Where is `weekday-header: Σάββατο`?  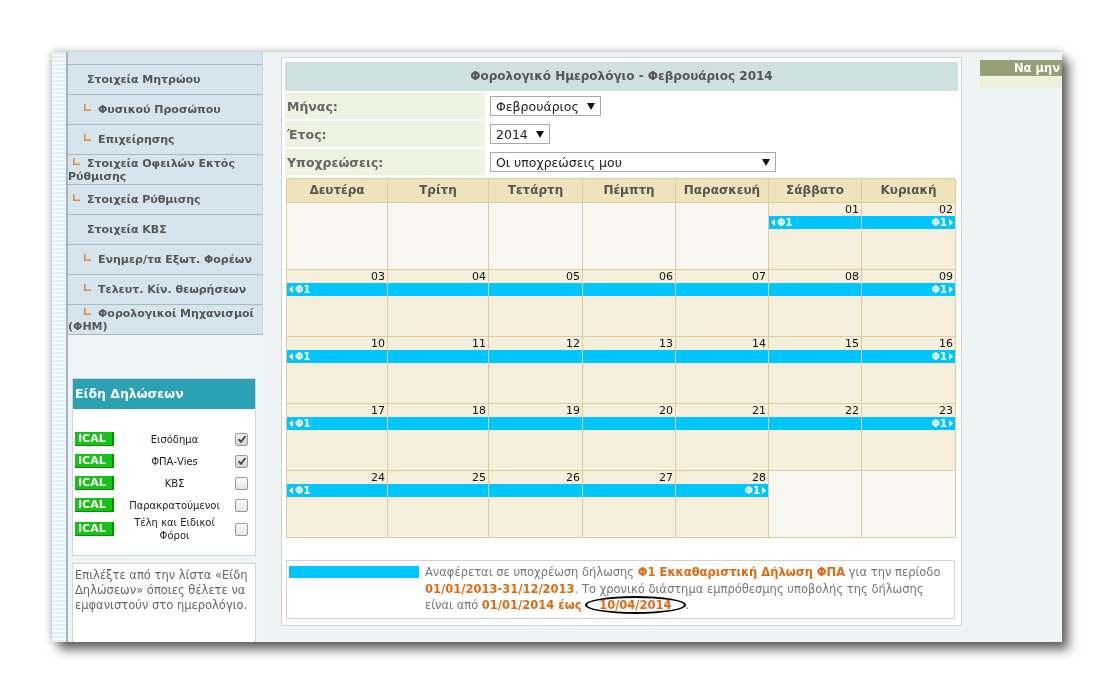
weekday-header: Σάββατο is located at coordinates (815, 191).